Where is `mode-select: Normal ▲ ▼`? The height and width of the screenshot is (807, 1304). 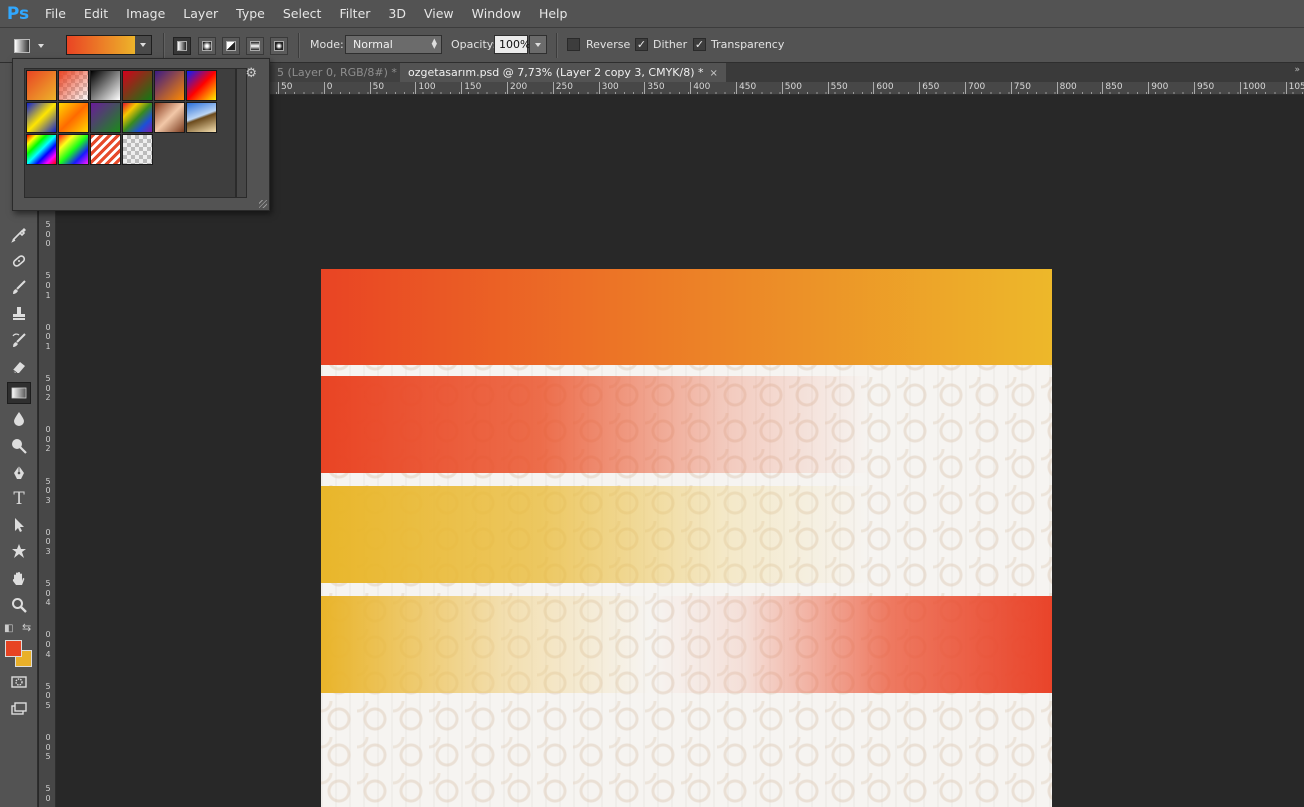
mode-select: Normal ▲ ▼ is located at coordinates (393, 44).